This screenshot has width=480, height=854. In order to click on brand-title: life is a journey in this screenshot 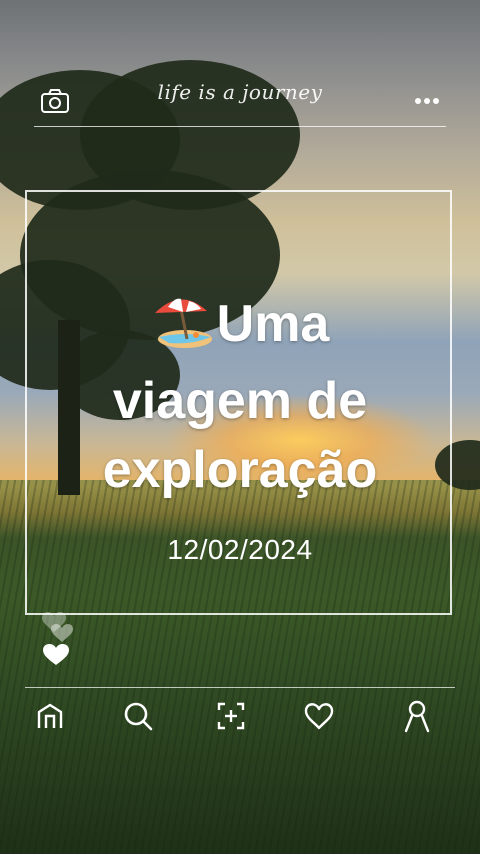, I will do `click(240, 92)`.